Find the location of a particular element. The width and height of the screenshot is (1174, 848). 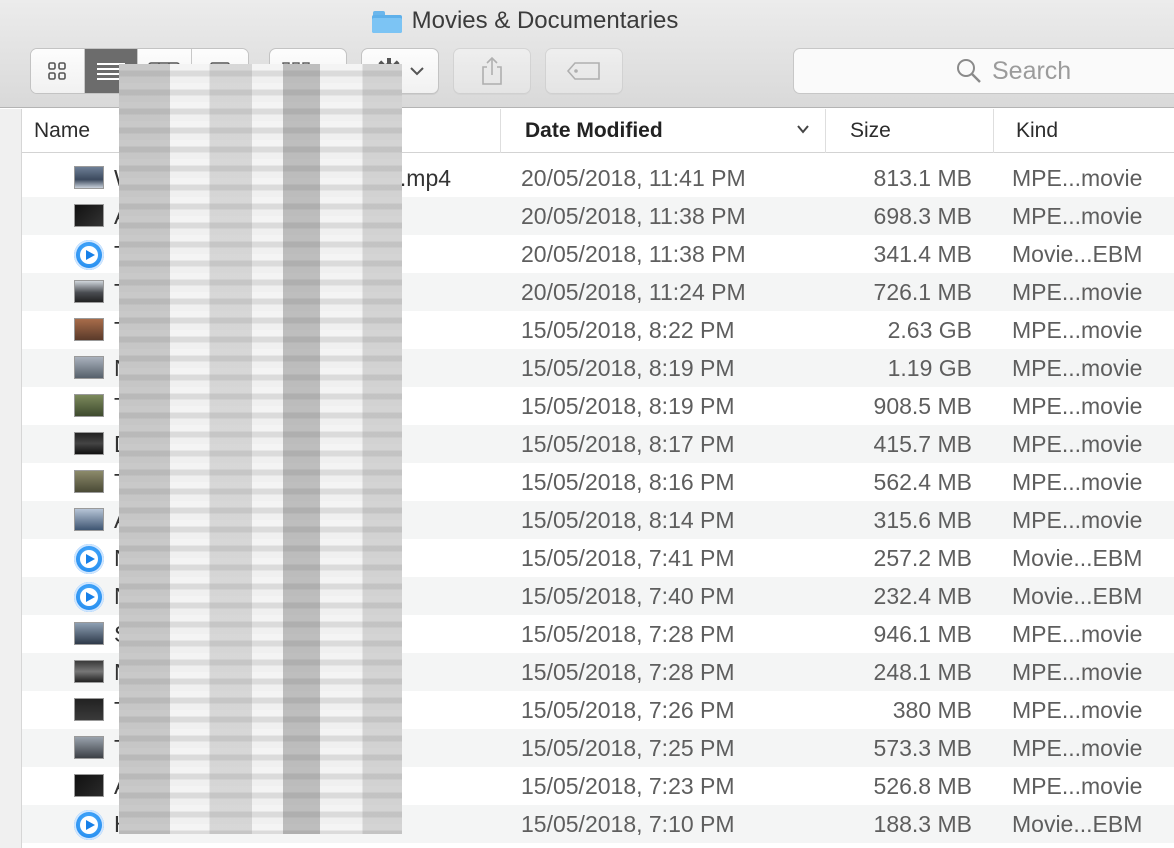

window-title-bar: Movies & Documentaries is located at coordinates (525, 21).